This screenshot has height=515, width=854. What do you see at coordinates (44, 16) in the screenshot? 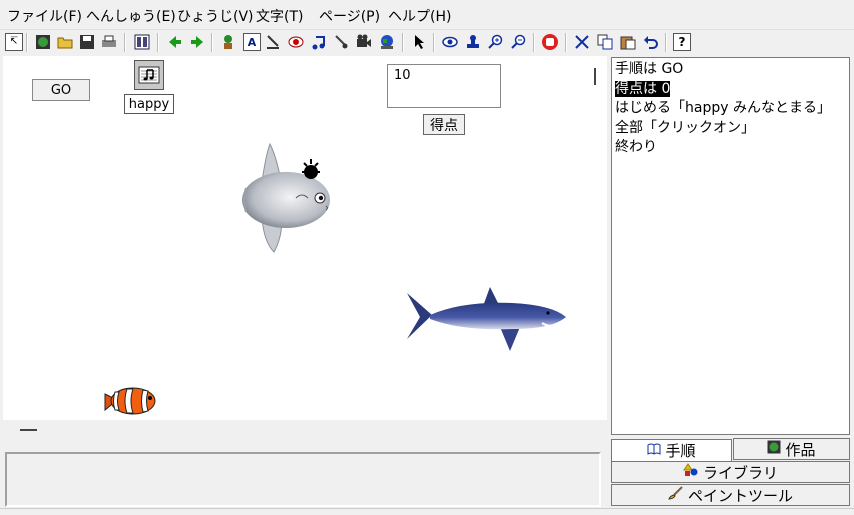
I see `menu-file: ファイル(F)` at bounding box center [44, 16].